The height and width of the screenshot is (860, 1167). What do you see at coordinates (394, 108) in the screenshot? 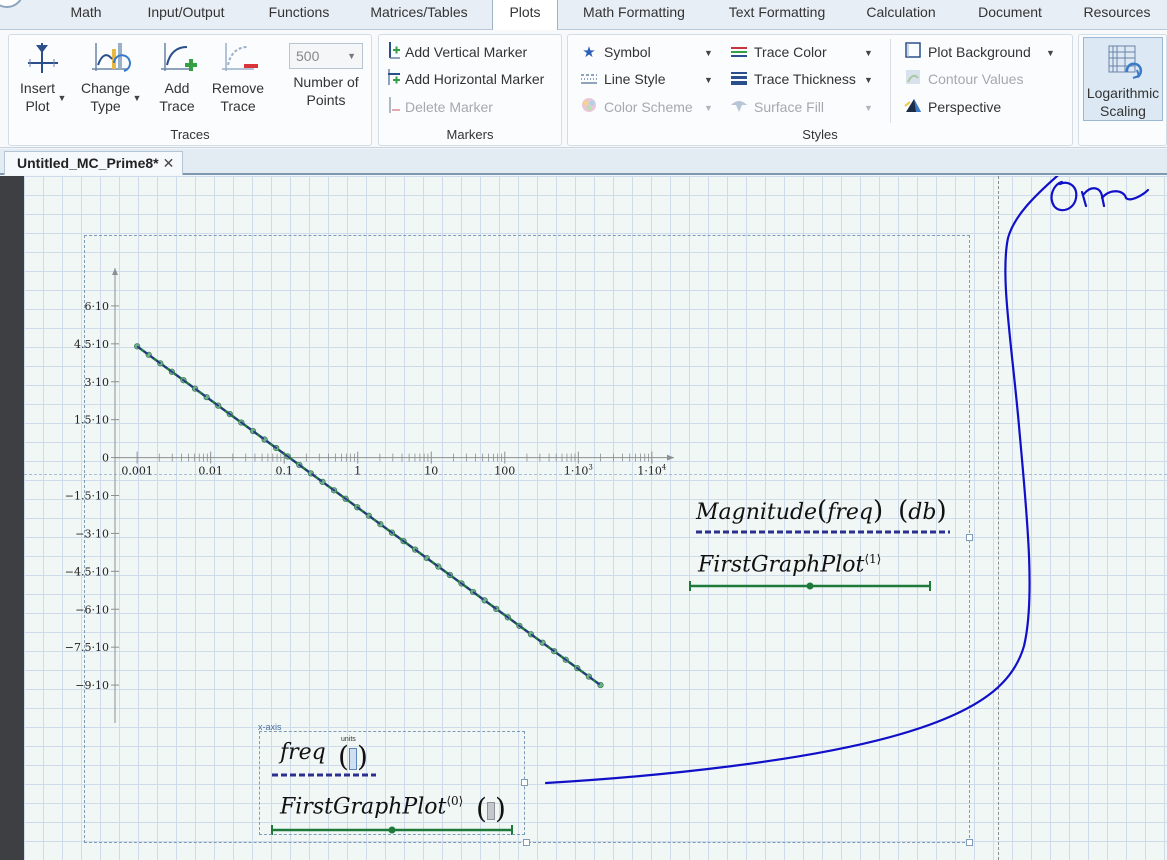
I see `delete-marker-icon` at bounding box center [394, 108].